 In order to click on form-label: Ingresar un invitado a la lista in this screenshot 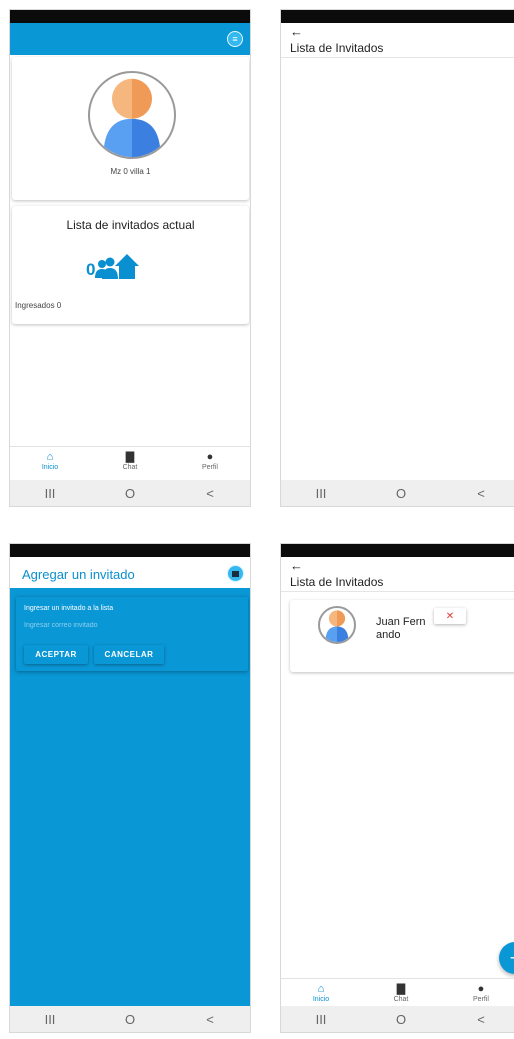, I will do `click(69, 608)`.